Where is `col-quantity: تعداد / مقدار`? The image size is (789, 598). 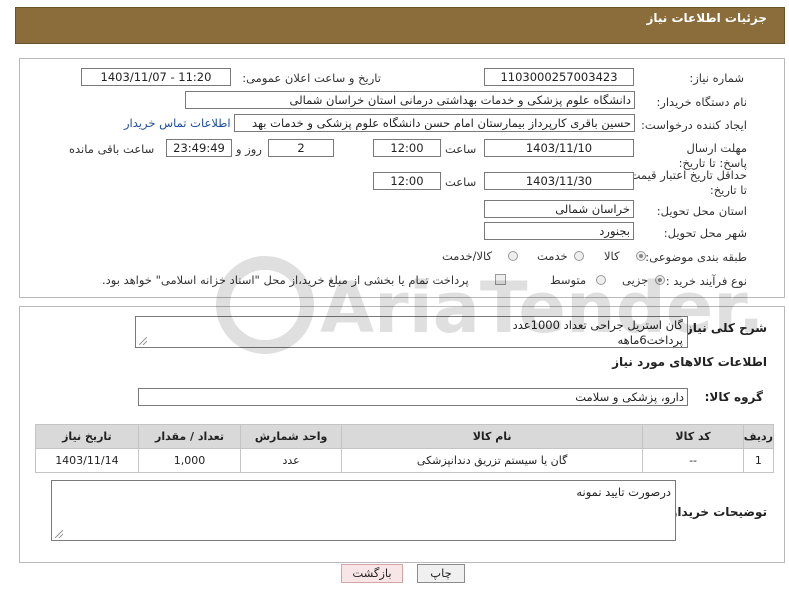
col-quantity: تعداد / مقدار is located at coordinates (189, 436).